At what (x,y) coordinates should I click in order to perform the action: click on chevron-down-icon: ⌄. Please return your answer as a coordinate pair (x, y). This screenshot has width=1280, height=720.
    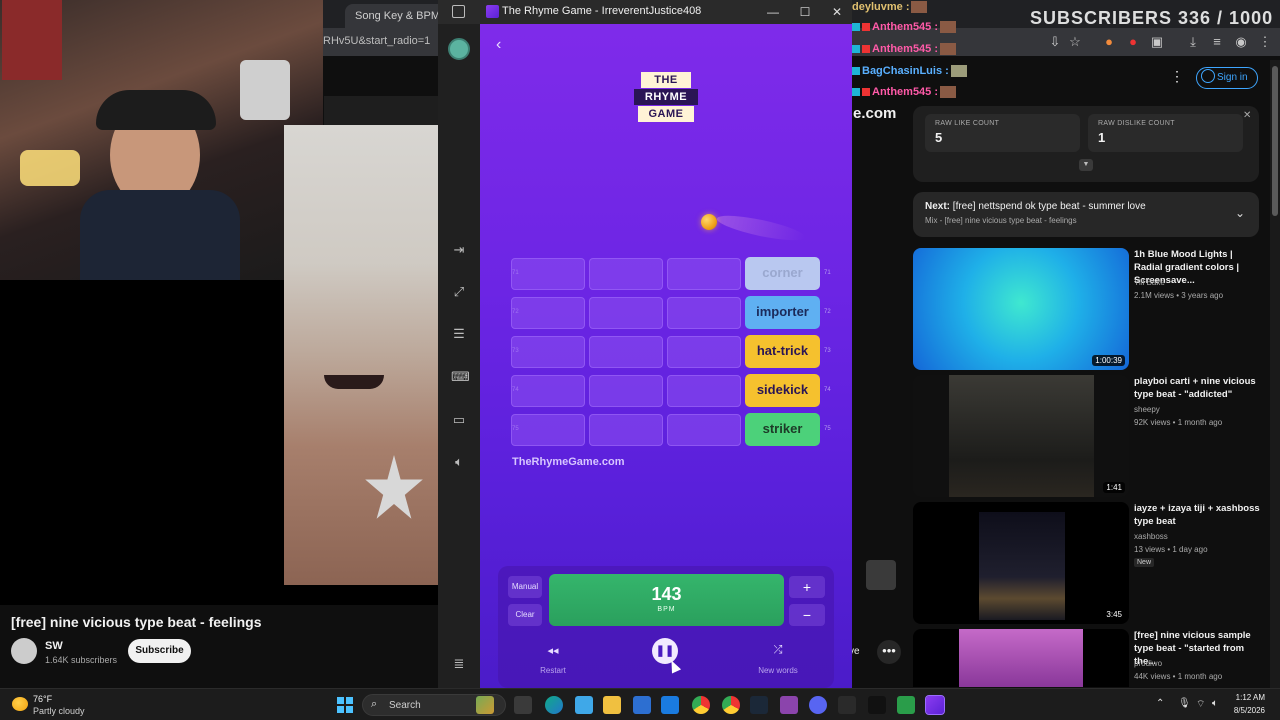
    Looking at the image, I should click on (1240, 213).